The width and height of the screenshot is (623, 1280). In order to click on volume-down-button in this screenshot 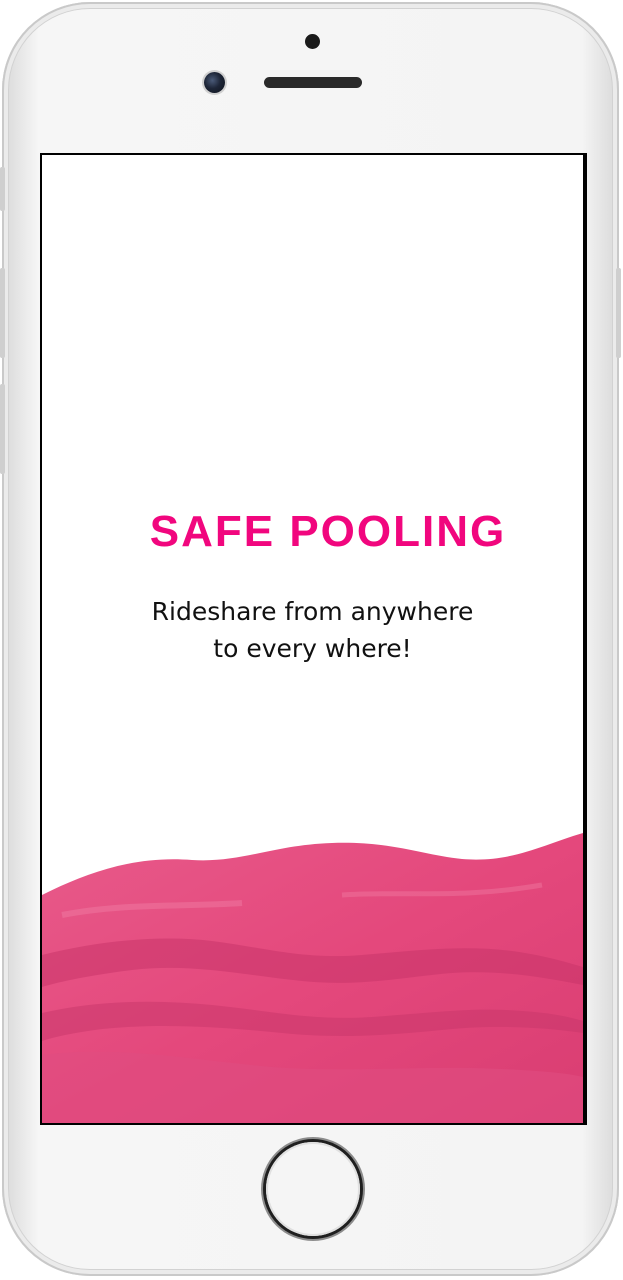, I will do `click(2, 429)`.